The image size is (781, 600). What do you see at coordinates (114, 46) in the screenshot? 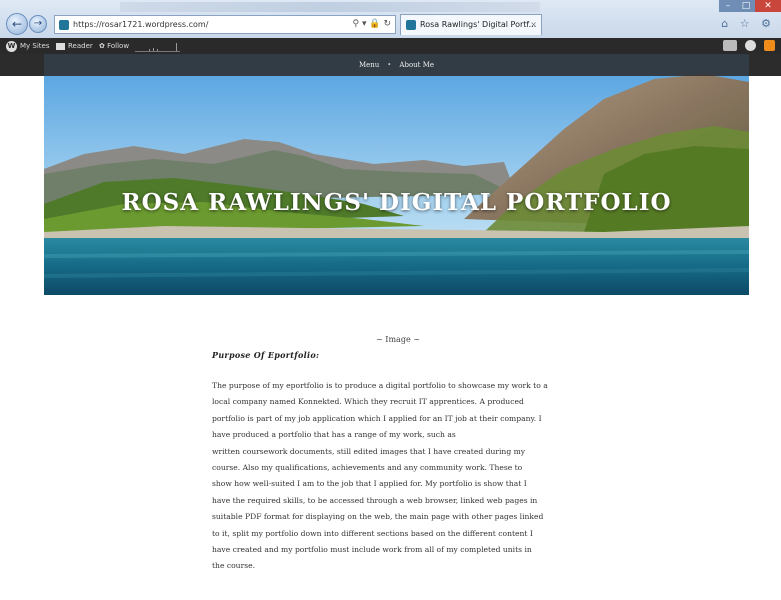
I see `follow-link: ✿ Follow` at bounding box center [114, 46].